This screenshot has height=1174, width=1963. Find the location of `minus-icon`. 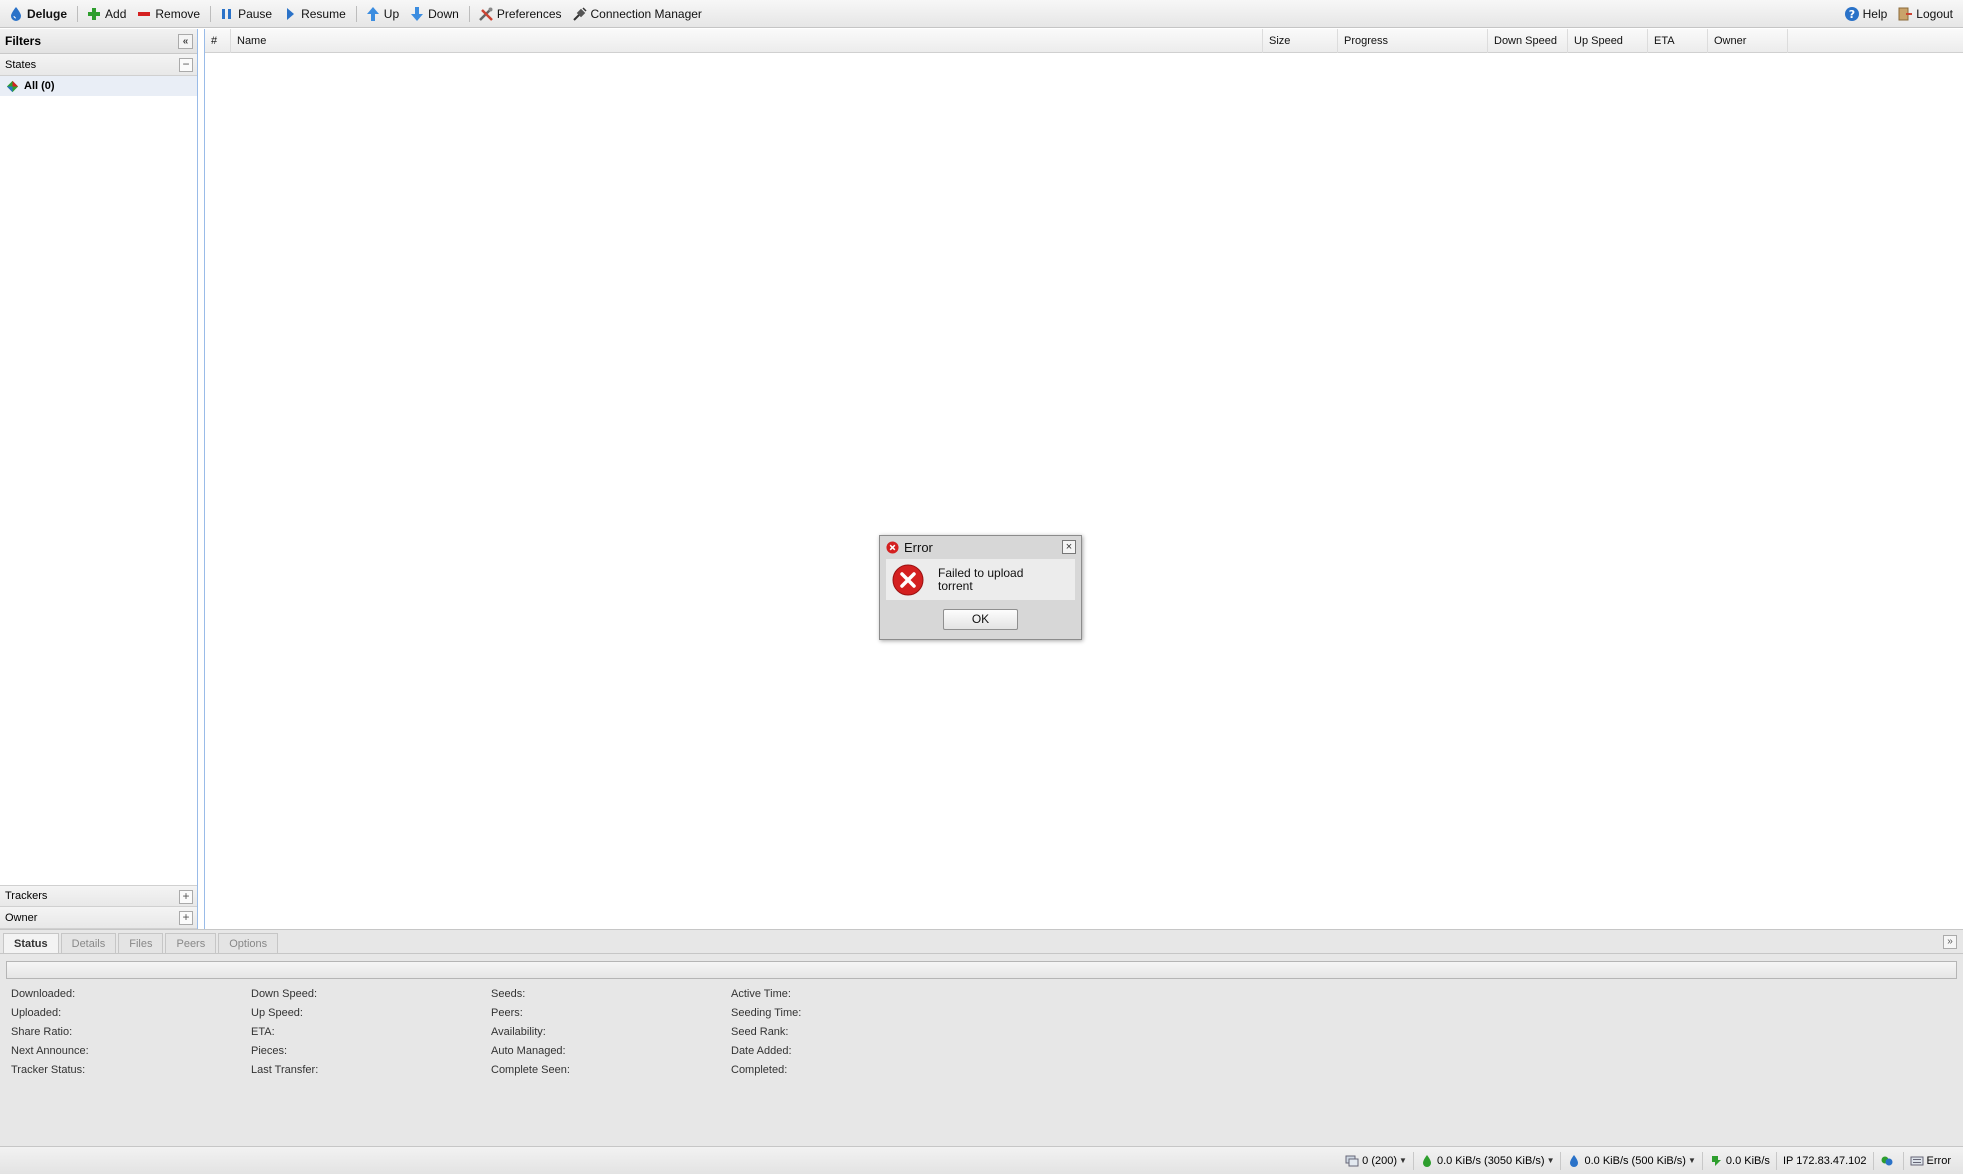

minus-icon is located at coordinates (144, 13).